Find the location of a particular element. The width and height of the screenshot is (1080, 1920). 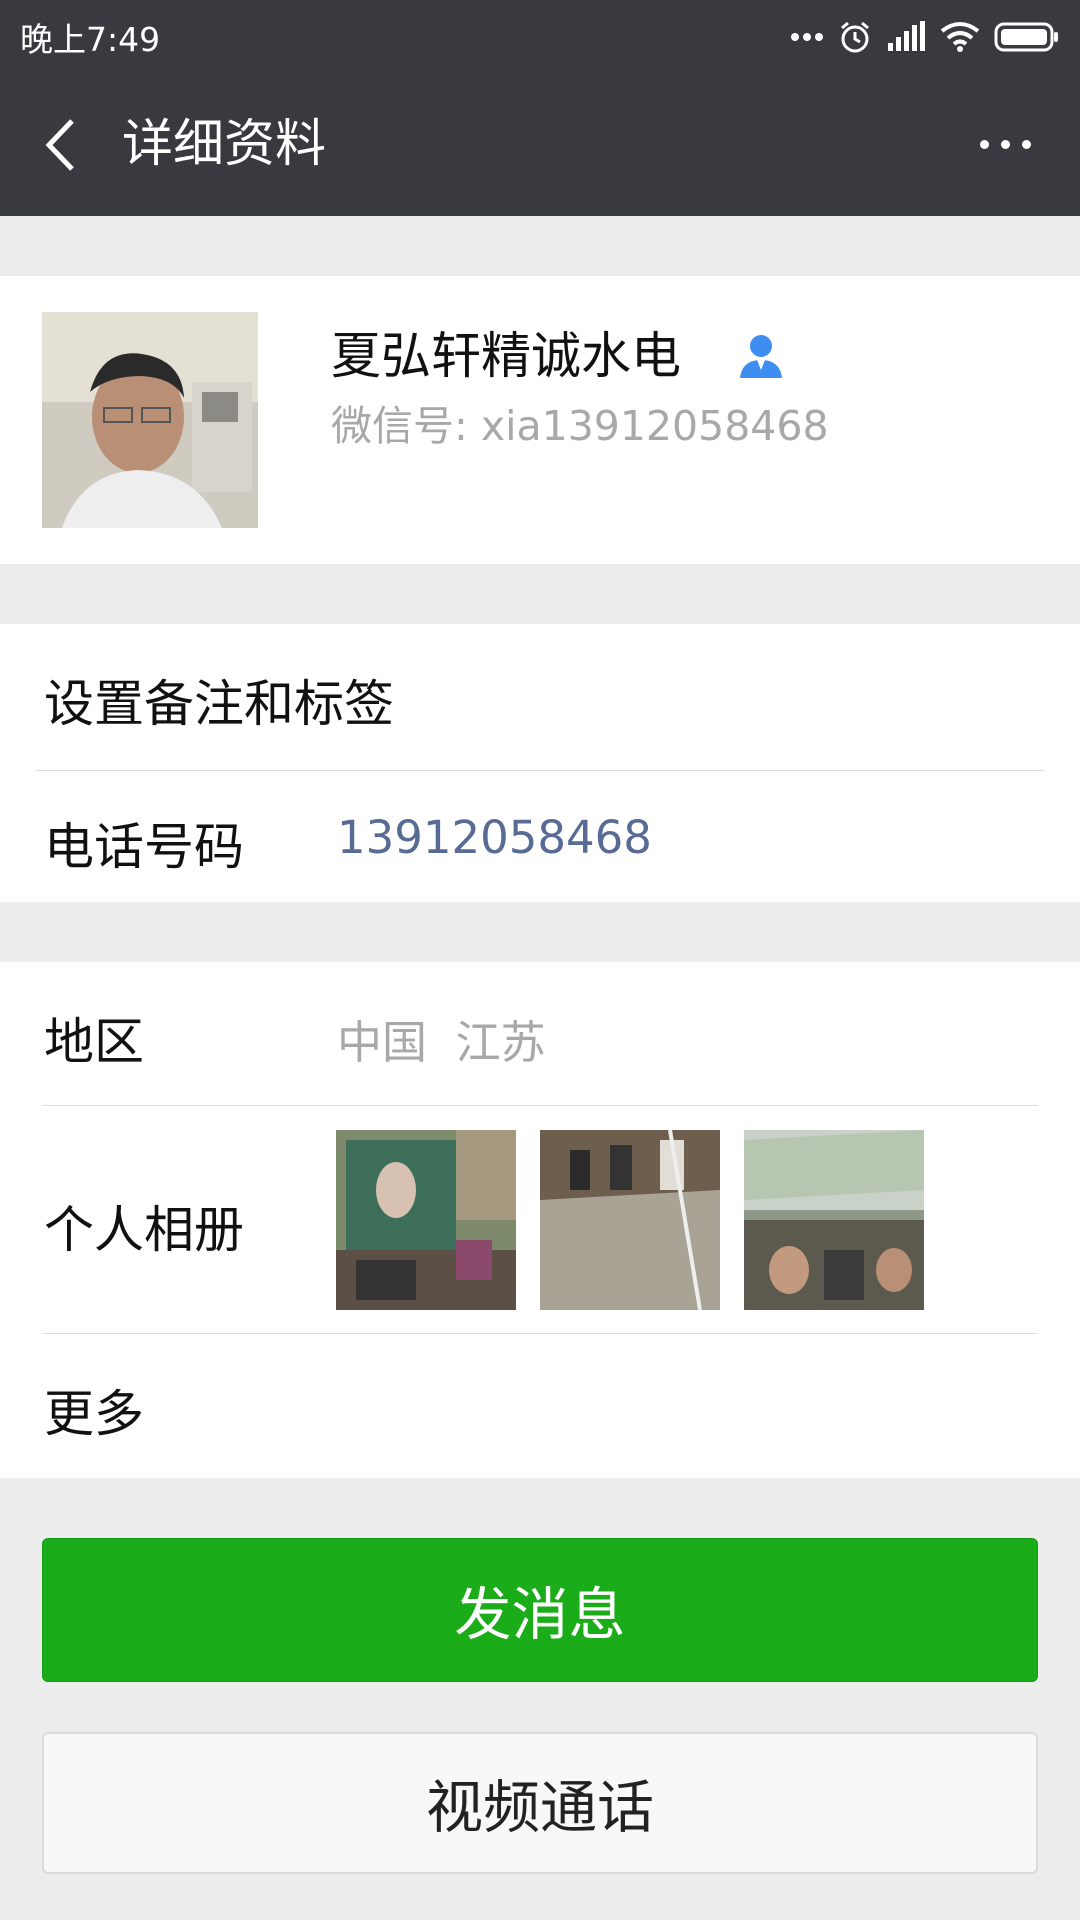

wechat-id: 微信号: xia13912058468 is located at coordinates (580, 426).